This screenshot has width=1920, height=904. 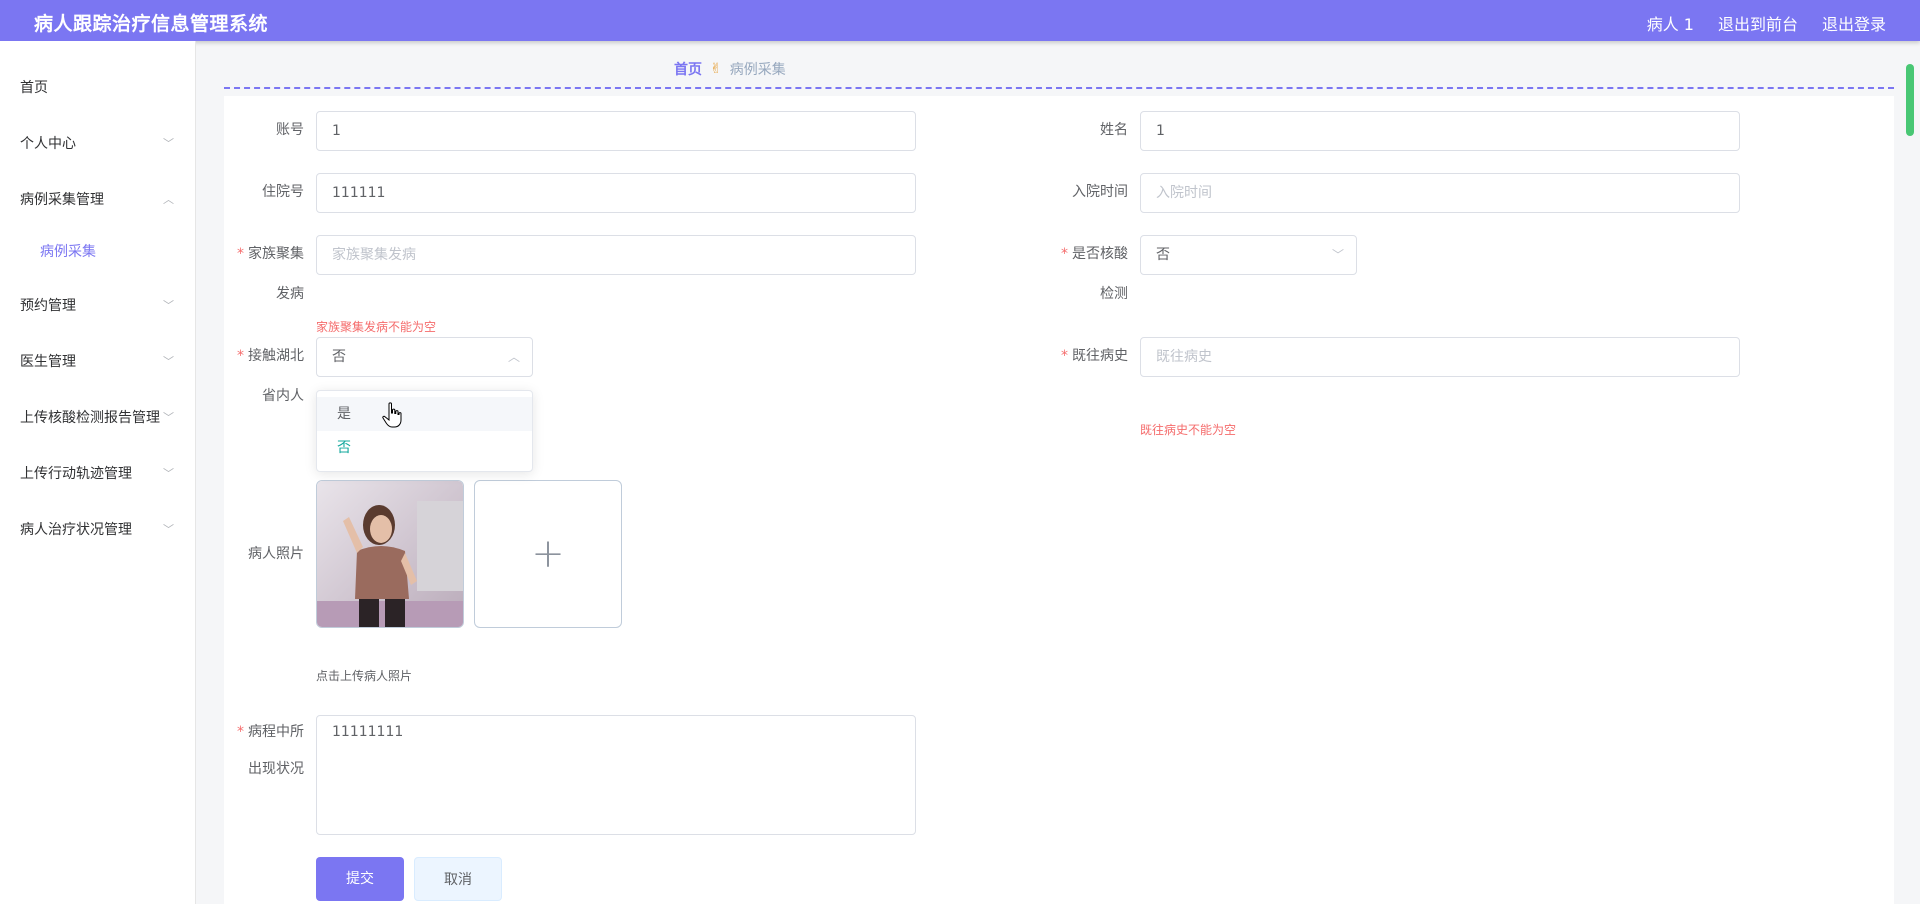 I want to click on photo-upload-button: +, so click(x=548, y=554).